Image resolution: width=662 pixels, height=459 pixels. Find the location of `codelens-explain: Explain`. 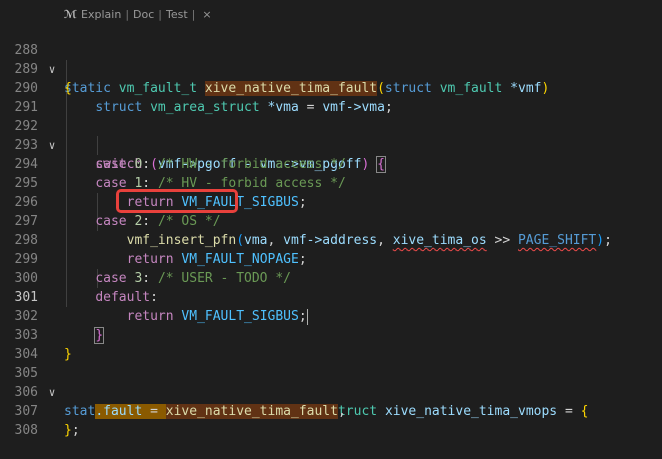

codelens-explain: Explain is located at coordinates (101, 14).